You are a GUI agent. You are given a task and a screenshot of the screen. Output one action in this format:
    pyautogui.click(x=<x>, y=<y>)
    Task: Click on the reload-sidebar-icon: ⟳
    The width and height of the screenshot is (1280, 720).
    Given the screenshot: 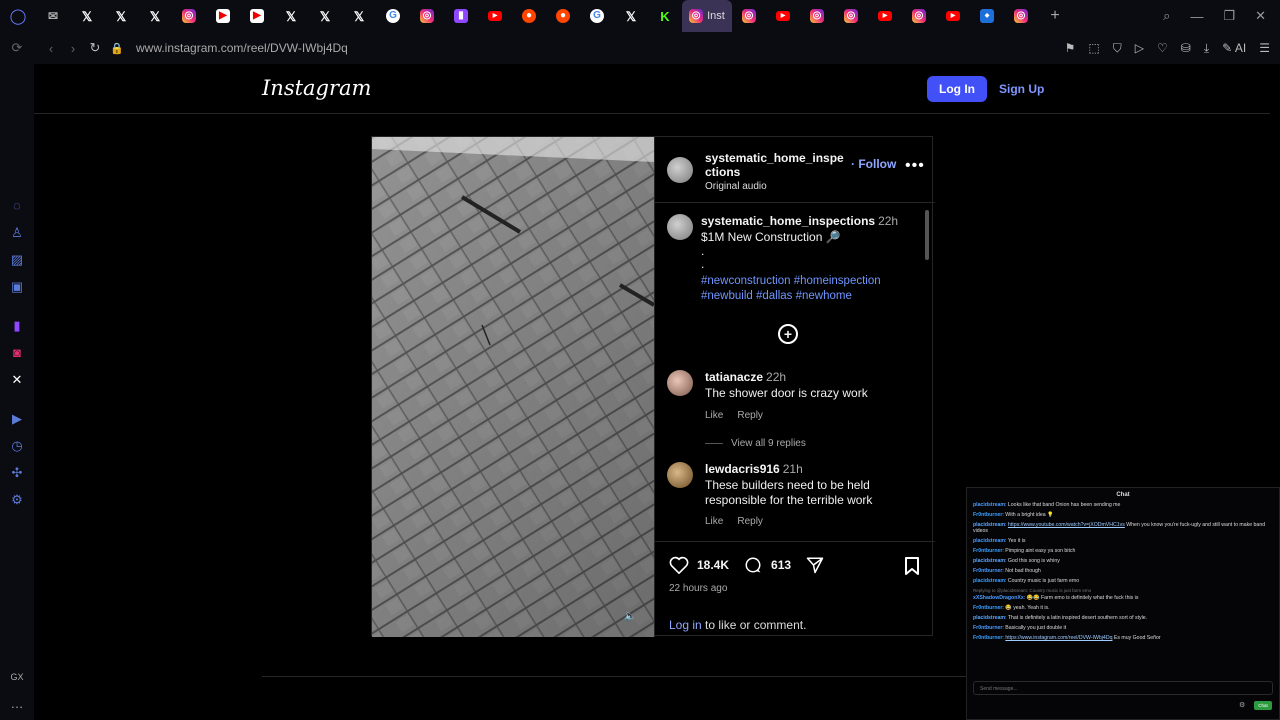 What is the action you would take?
    pyautogui.click(x=17, y=48)
    